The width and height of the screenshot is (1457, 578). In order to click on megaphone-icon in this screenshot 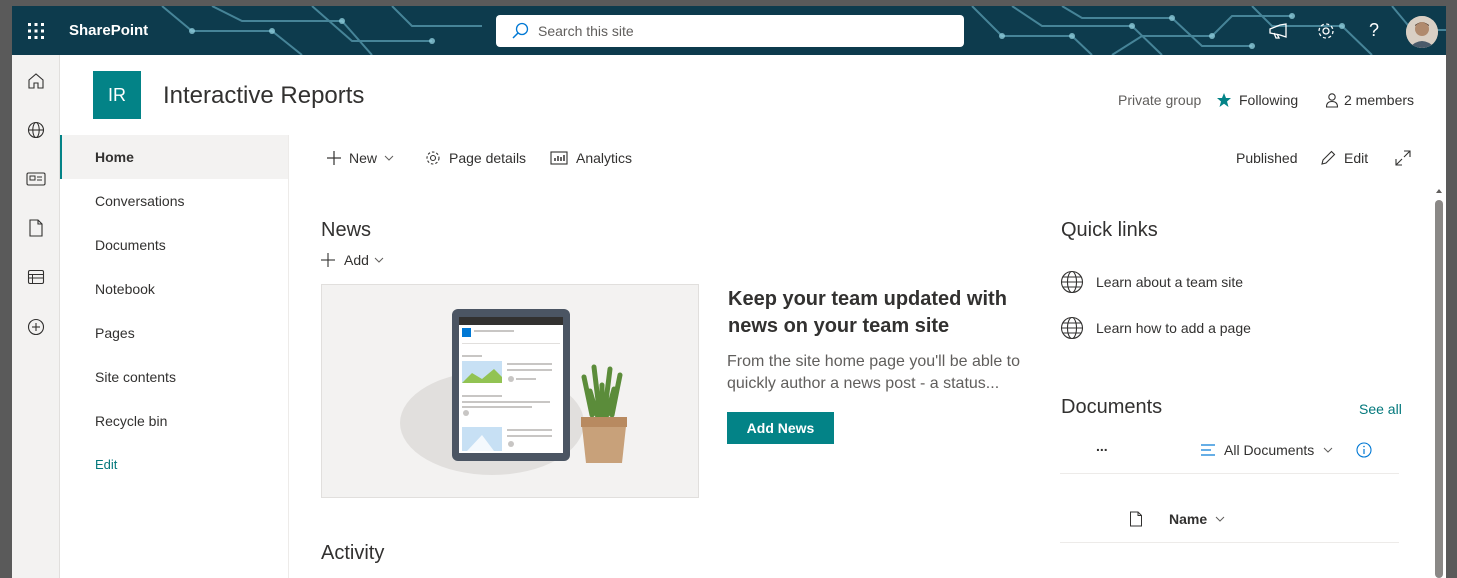, I will do `click(1278, 30)`.